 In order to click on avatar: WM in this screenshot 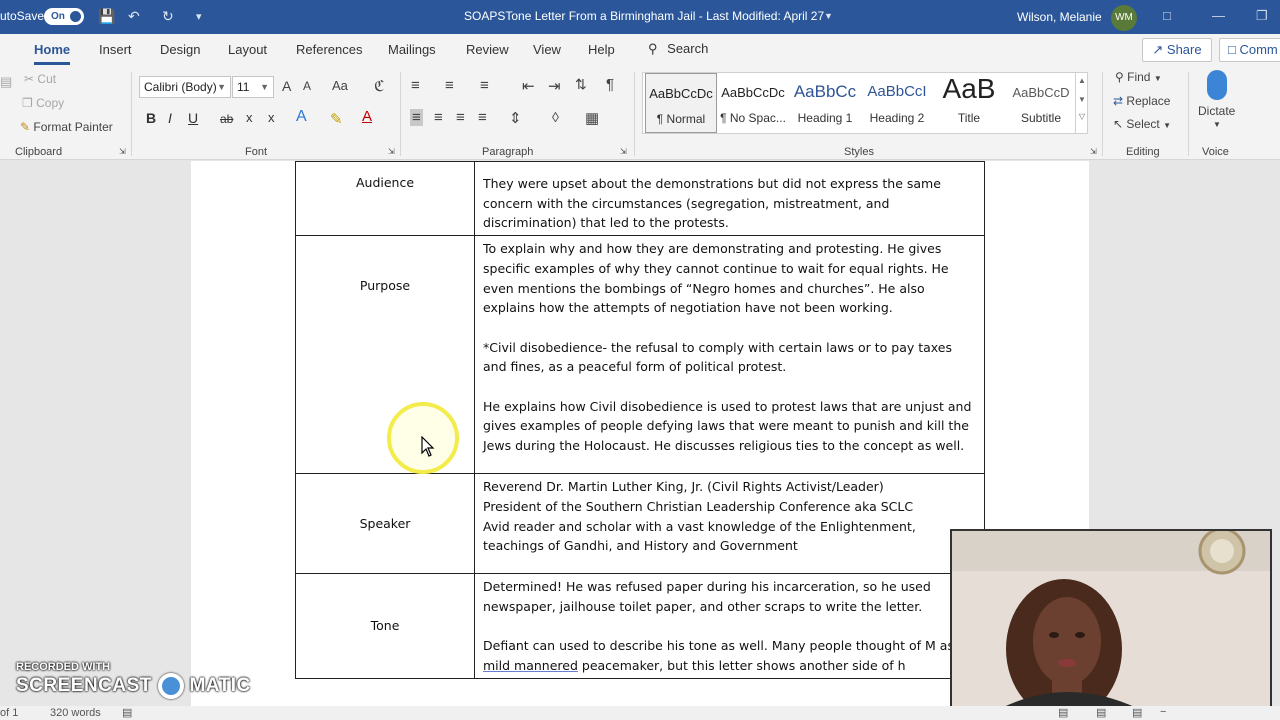, I will do `click(1124, 18)`.